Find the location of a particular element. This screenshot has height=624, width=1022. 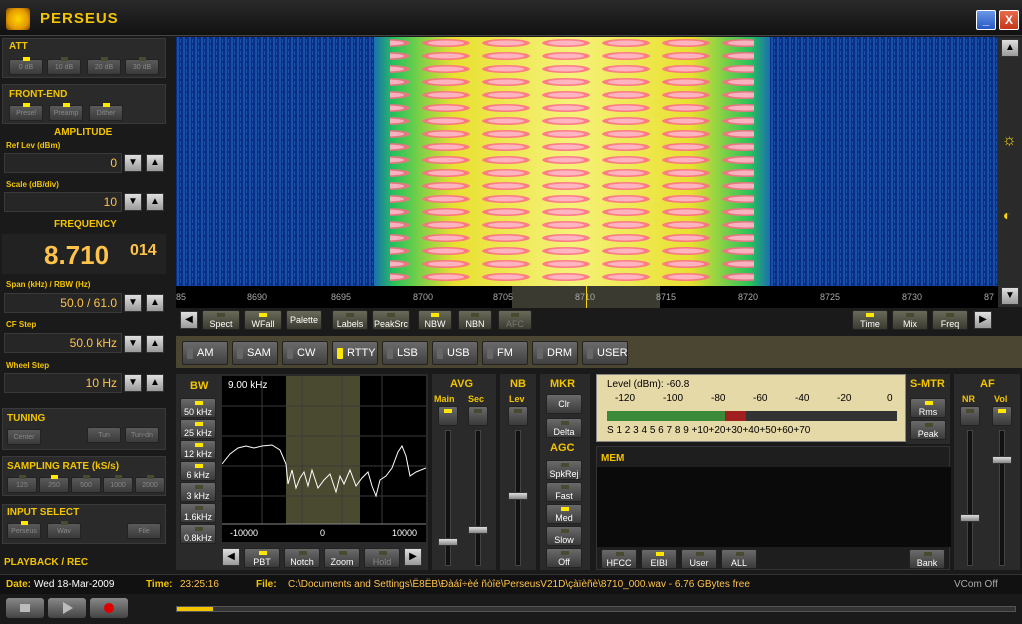

scroll-right-button: ▶ is located at coordinates (983, 320).